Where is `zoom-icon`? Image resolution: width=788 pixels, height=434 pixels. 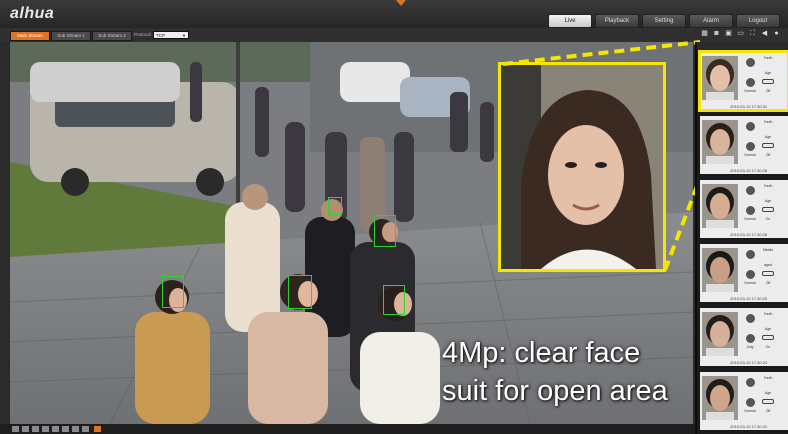
zoom-icon is located at coordinates (45, 429).